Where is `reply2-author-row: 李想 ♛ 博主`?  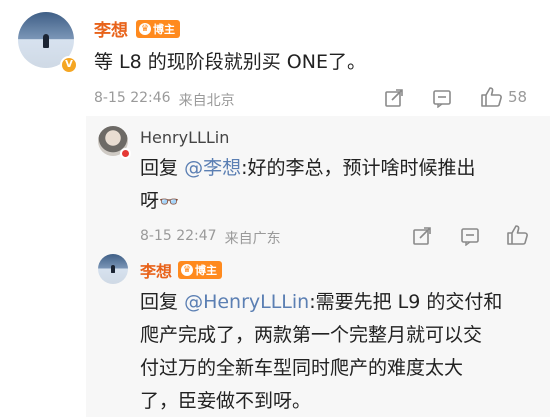
reply2-author-row: 李想 ♛ 博主 is located at coordinates (181, 270).